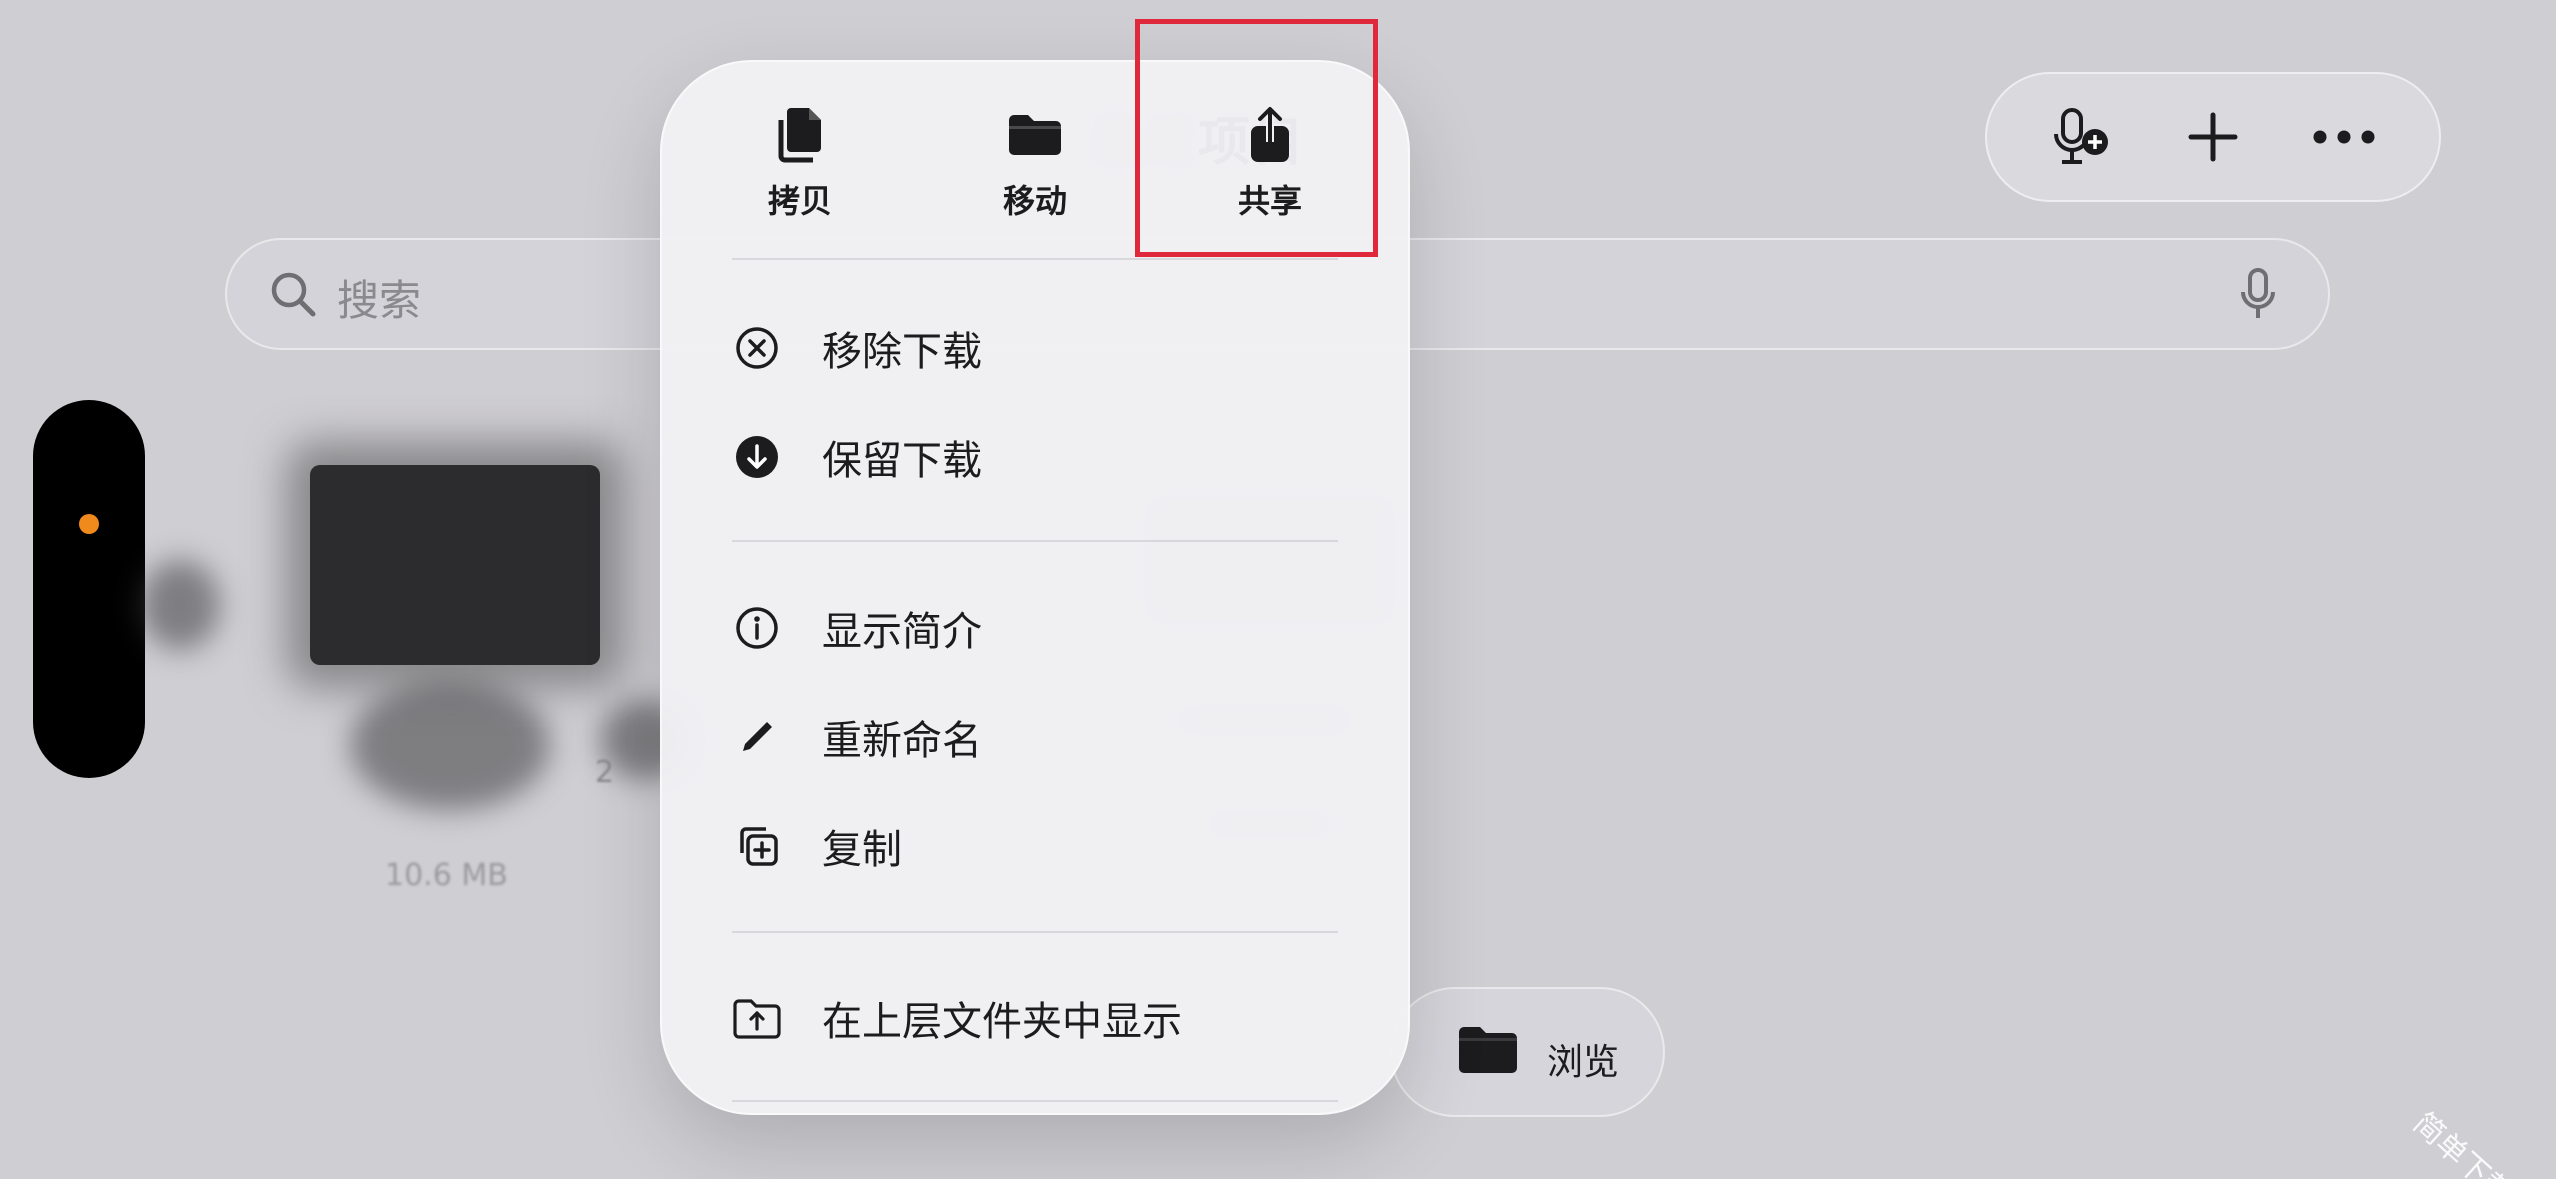  Describe the element at coordinates (293, 296) in the screenshot. I see `search-icon` at that location.